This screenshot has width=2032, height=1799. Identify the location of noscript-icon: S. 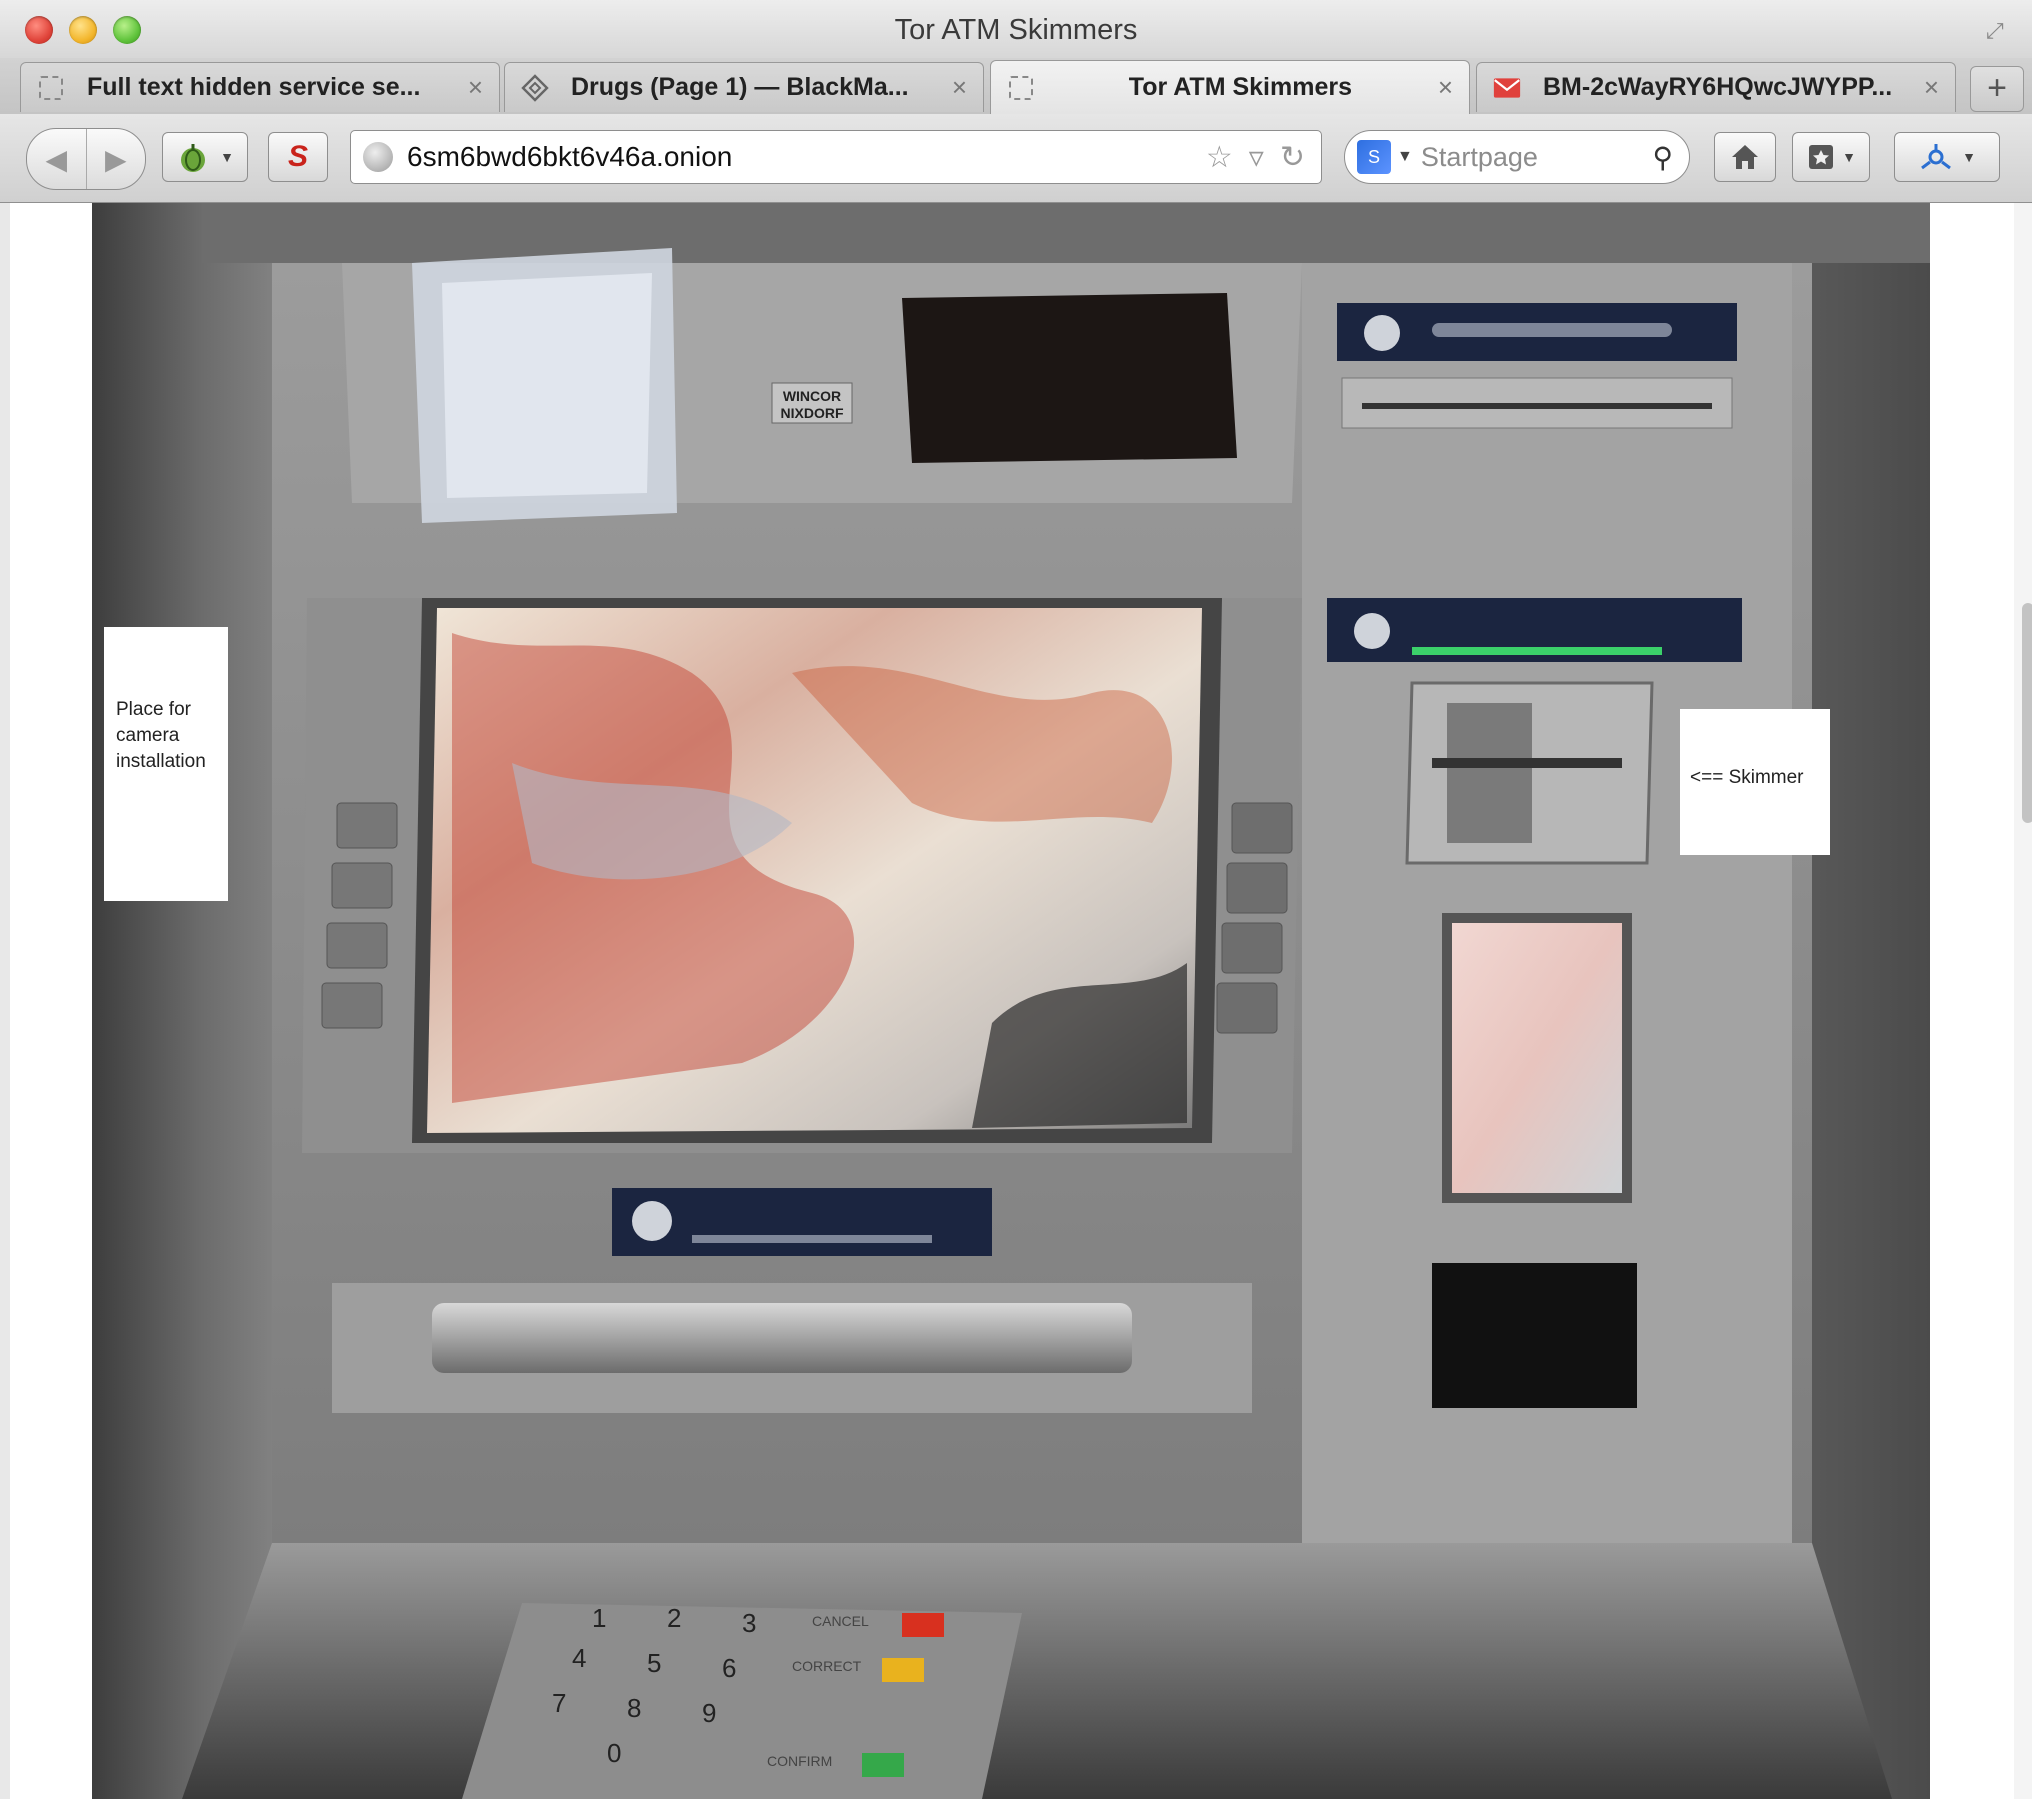
(297, 156).